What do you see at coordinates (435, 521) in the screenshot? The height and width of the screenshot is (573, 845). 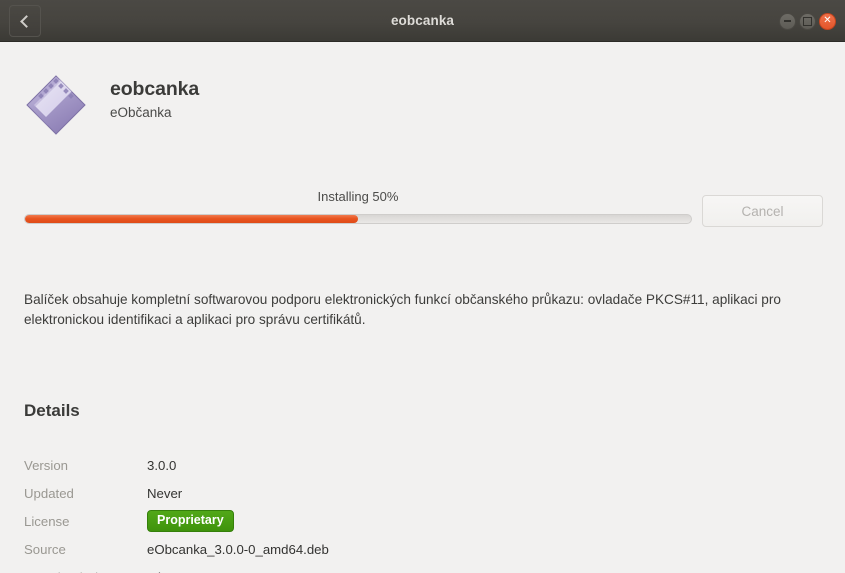 I see `detail-value-license: Proprietary` at bounding box center [435, 521].